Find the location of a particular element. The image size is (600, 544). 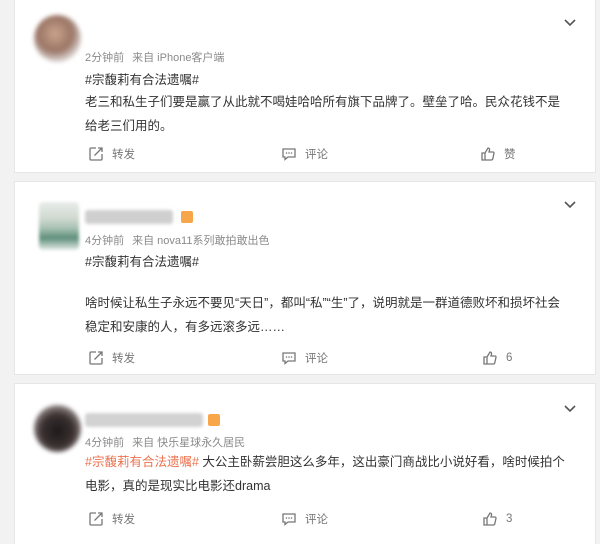

comment-text-line: 电影，真的是现实比电影还drama is located at coordinates (178, 486).